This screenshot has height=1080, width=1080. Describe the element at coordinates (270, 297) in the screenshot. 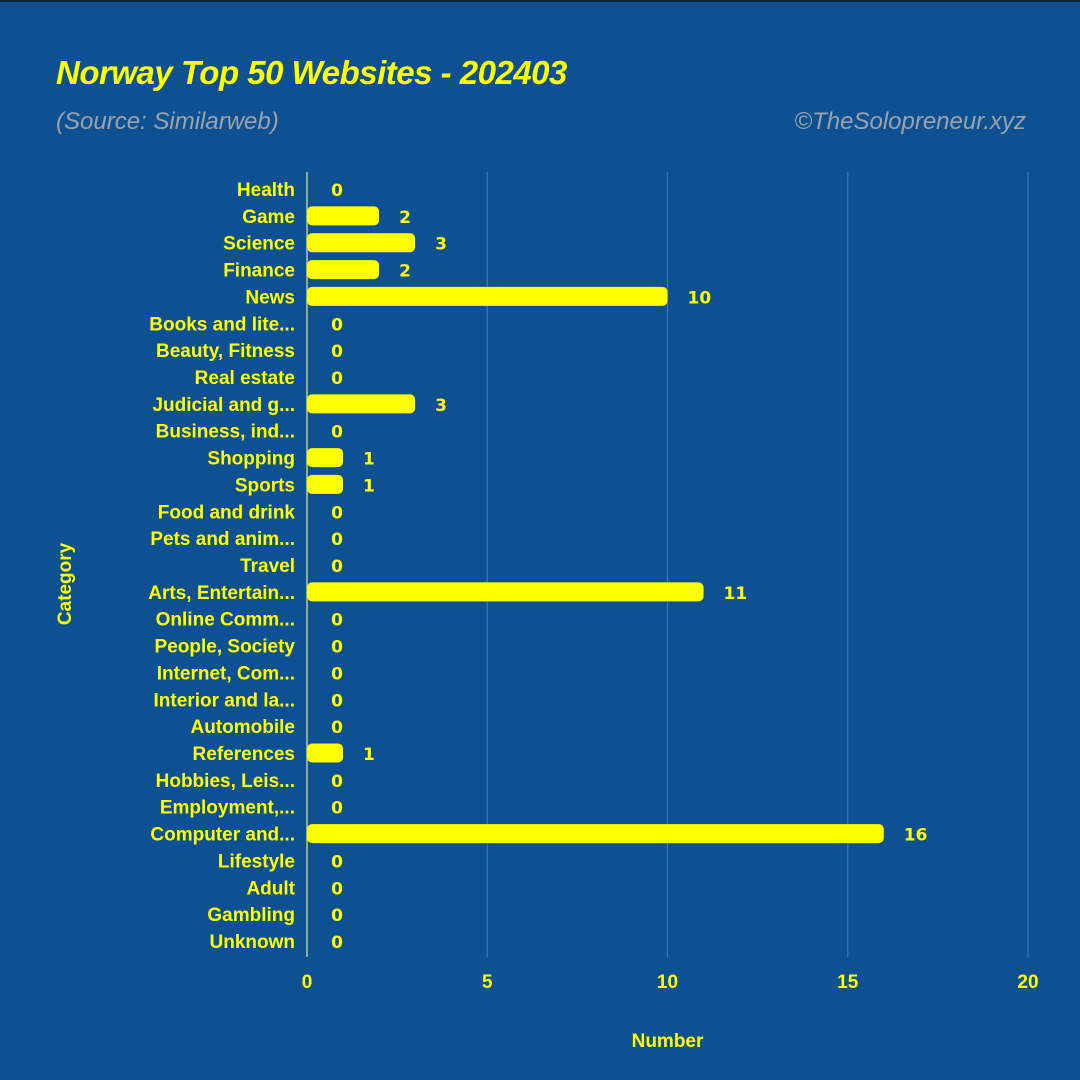

I see `category-label: News` at that location.